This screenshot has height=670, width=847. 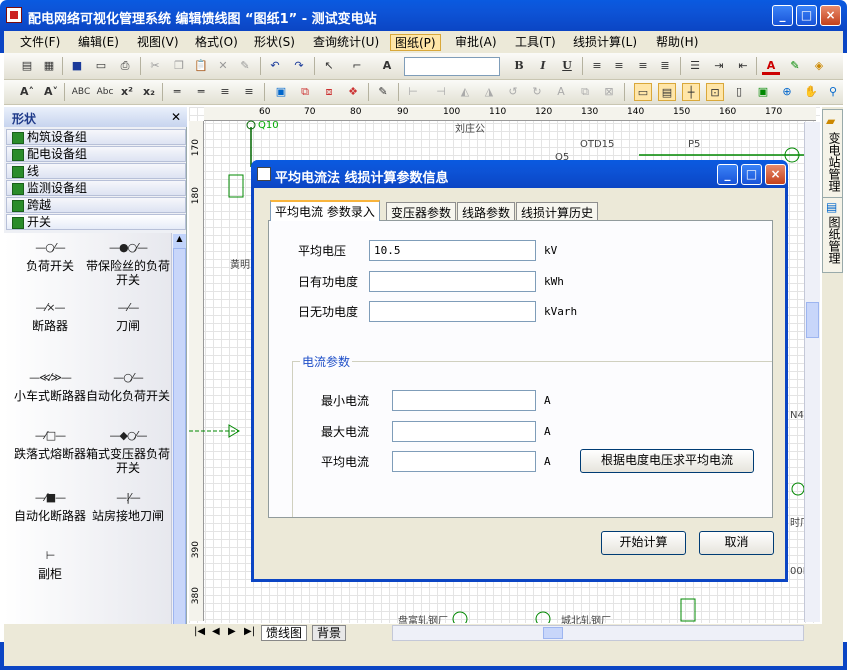 I want to click on prev-sheet-icon: ◀, so click(x=216, y=631).